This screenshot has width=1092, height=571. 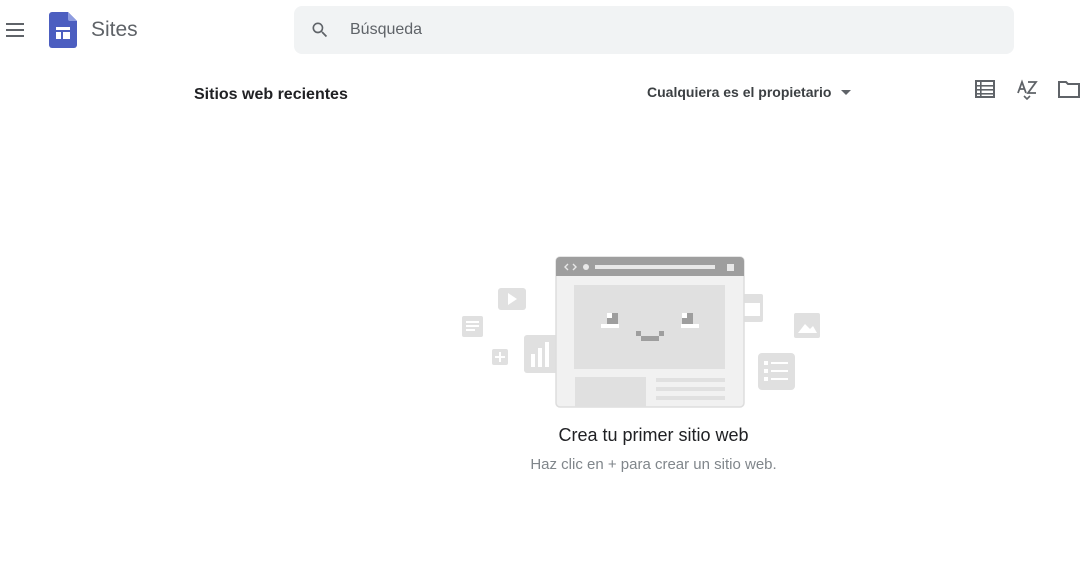 I want to click on main-menu-button, so click(x=15, y=30).